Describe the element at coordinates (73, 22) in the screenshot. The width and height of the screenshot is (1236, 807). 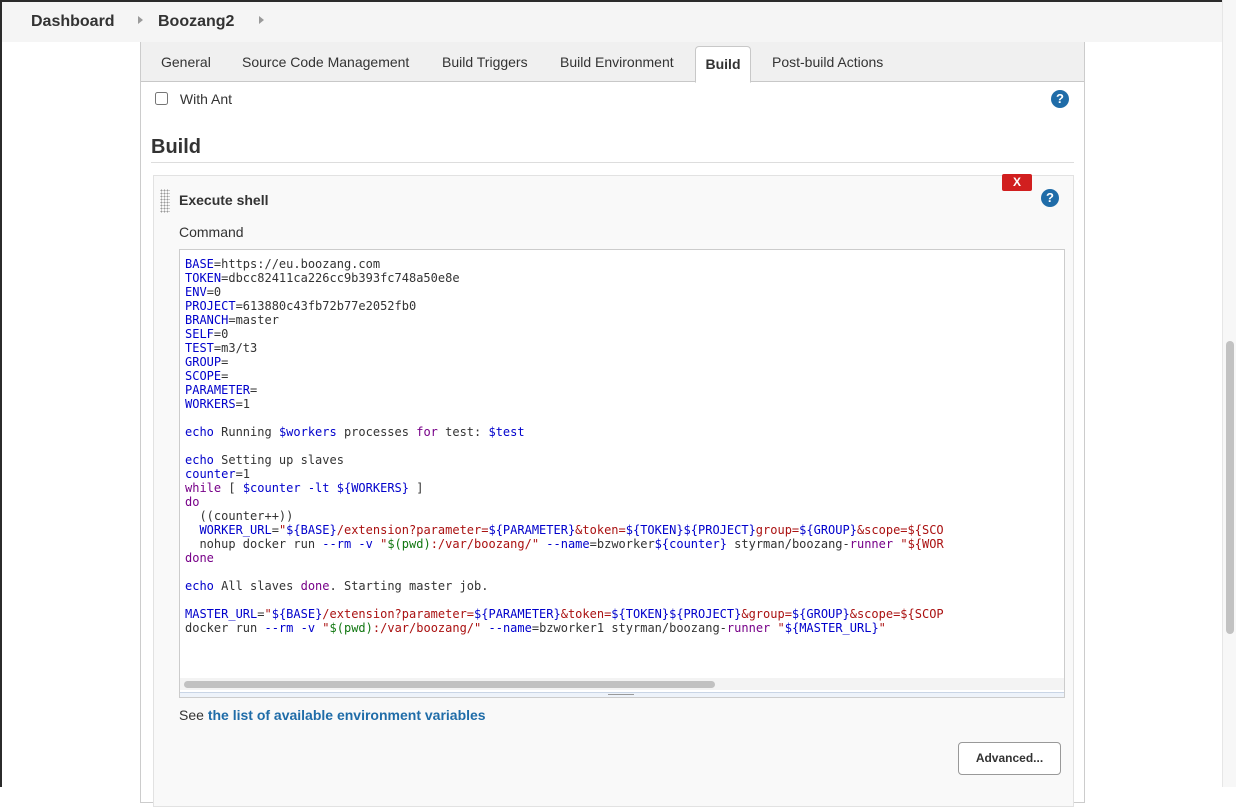
I see `breadcrumb-dashboard: Dashboard` at that location.